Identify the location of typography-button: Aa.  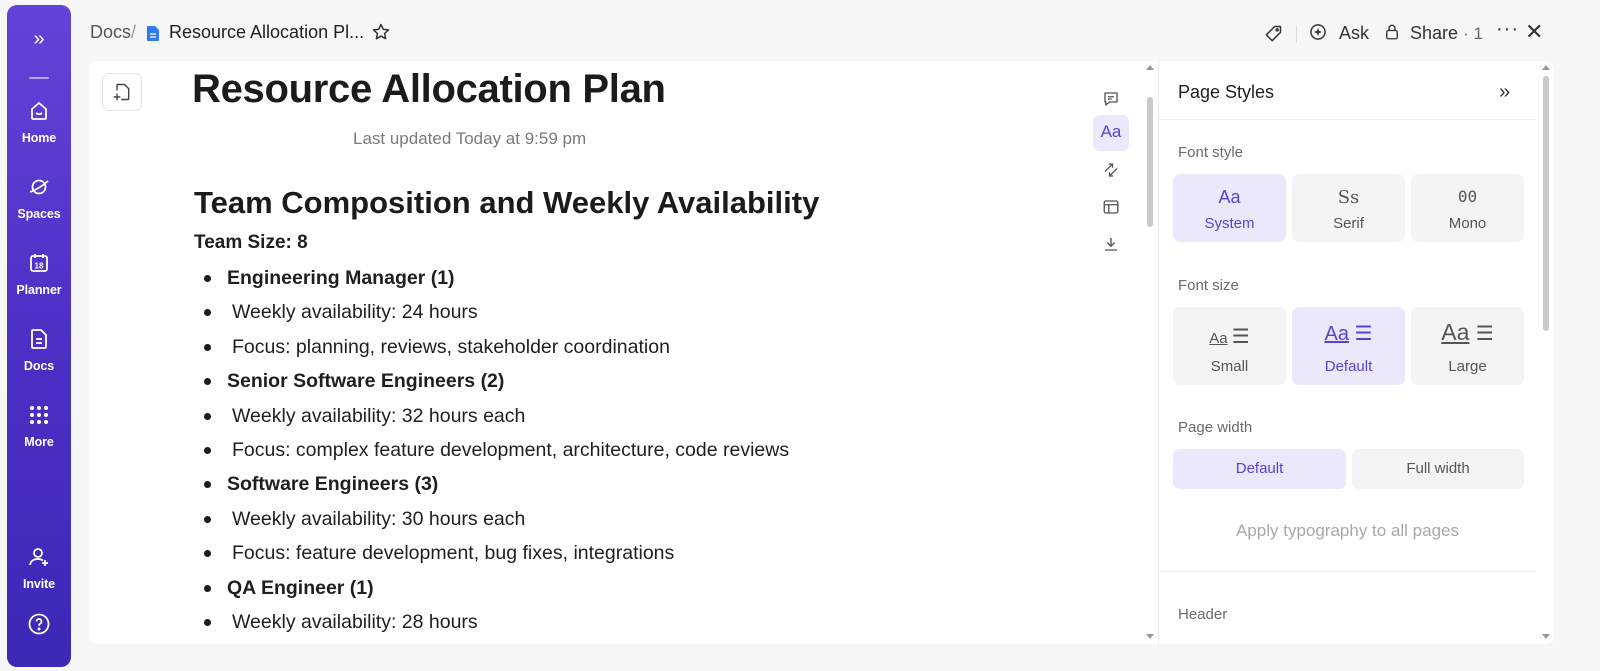
(1111, 133).